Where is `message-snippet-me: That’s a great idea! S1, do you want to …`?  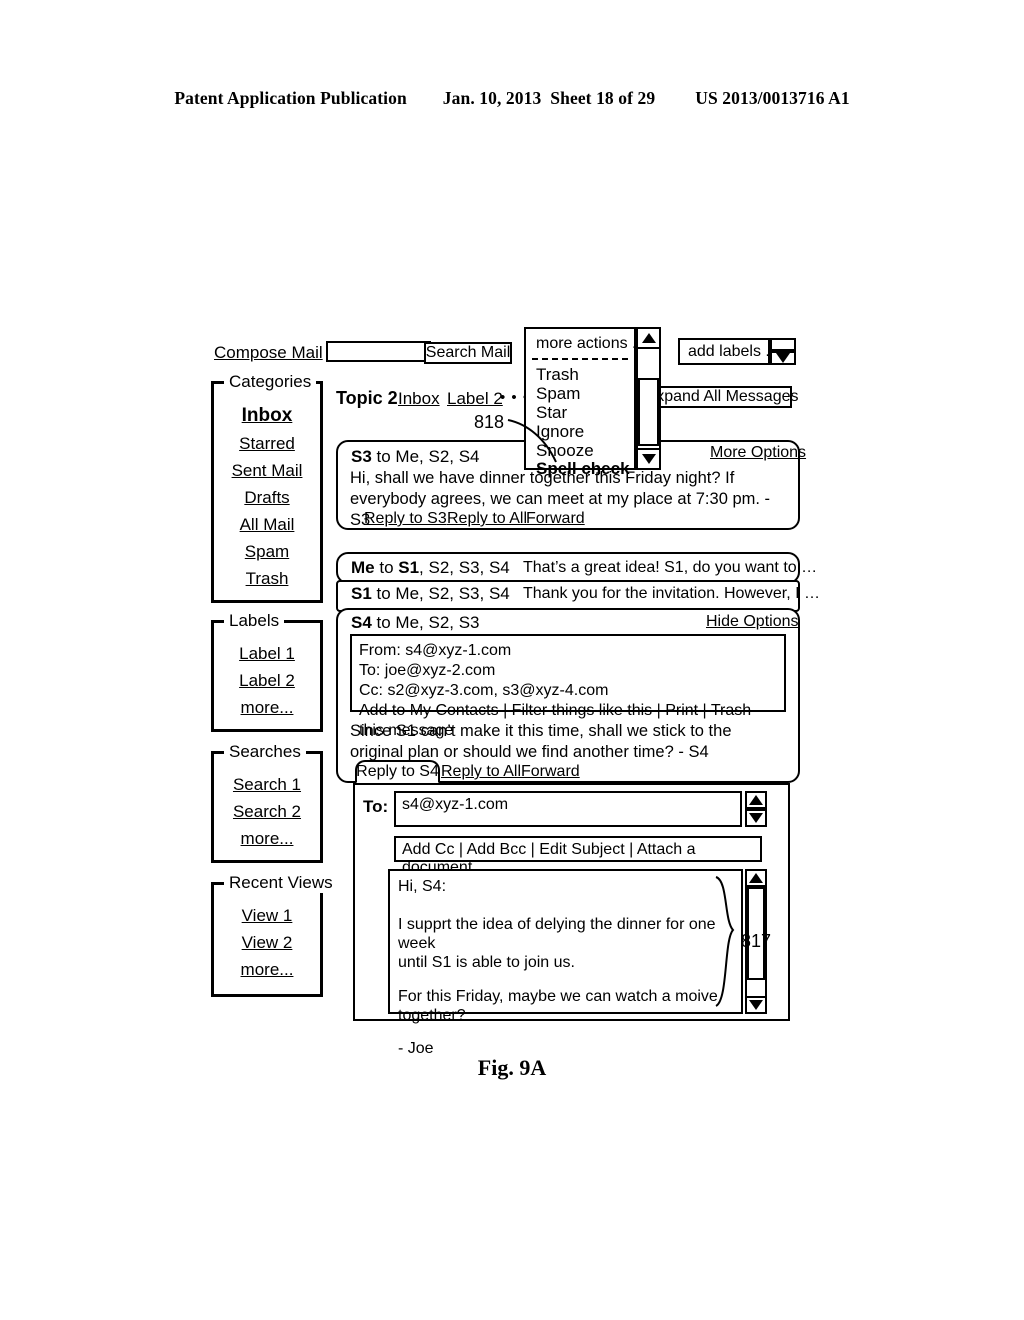
message-snippet-me: That’s a great idea! S1, do you want to … is located at coordinates (670, 567).